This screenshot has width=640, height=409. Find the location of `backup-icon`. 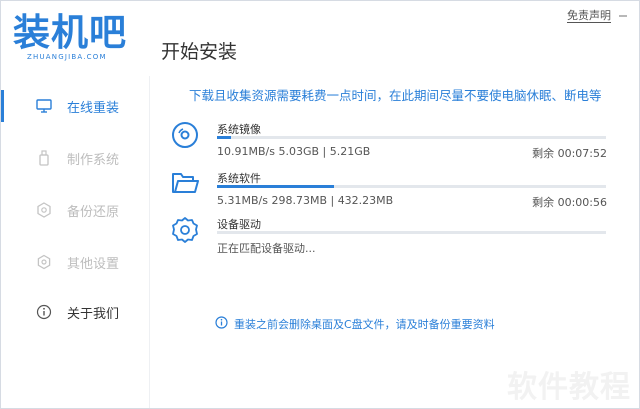

backup-icon is located at coordinates (44, 210).